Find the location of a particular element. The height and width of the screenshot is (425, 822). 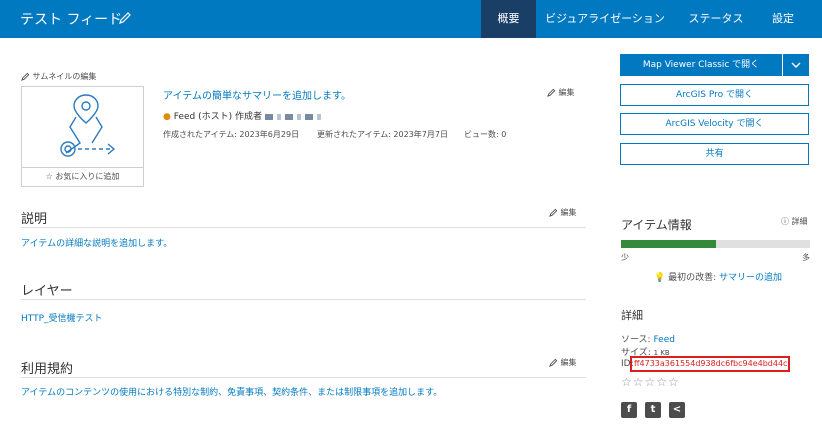

layer-link: HTTP_受信機テスト is located at coordinates (62, 317).